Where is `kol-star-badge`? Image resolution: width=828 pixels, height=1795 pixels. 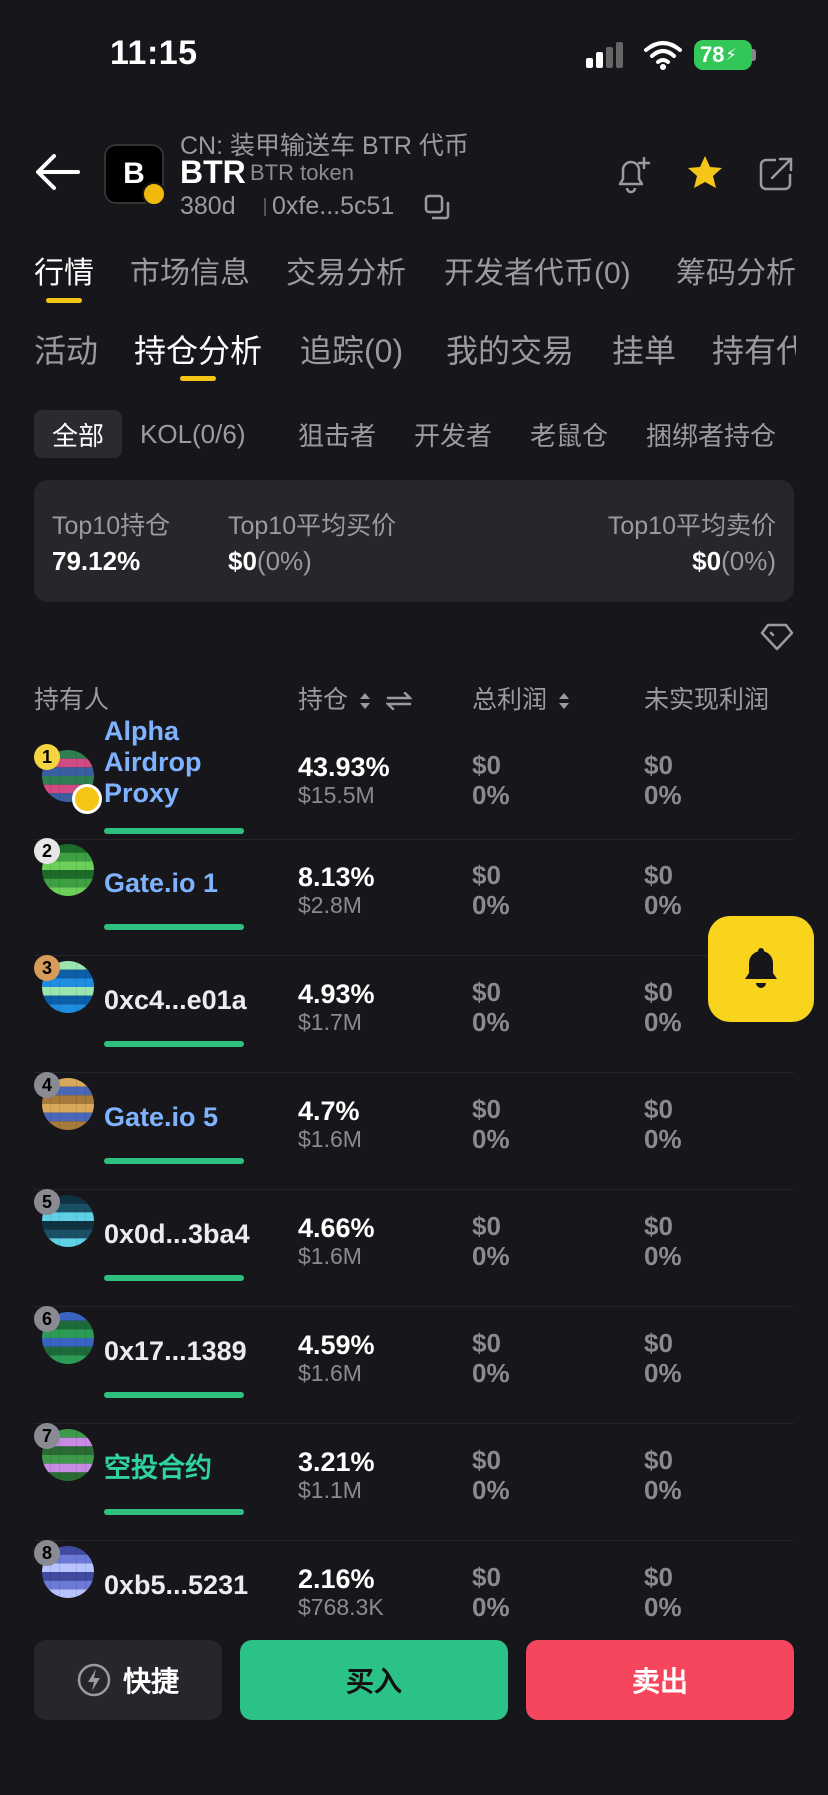
kol-star-badge is located at coordinates (87, 799).